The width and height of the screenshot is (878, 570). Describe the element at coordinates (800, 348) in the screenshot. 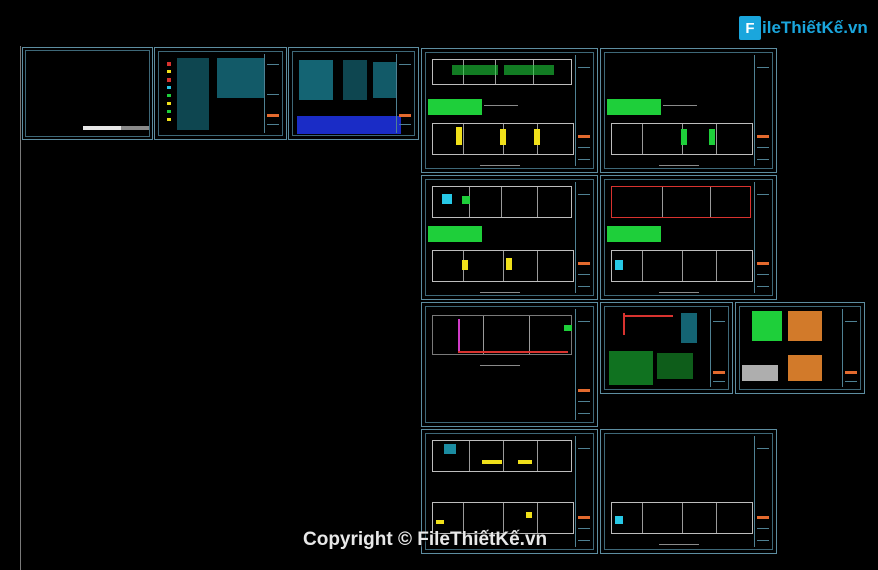

I see `sheet-schedule` at that location.